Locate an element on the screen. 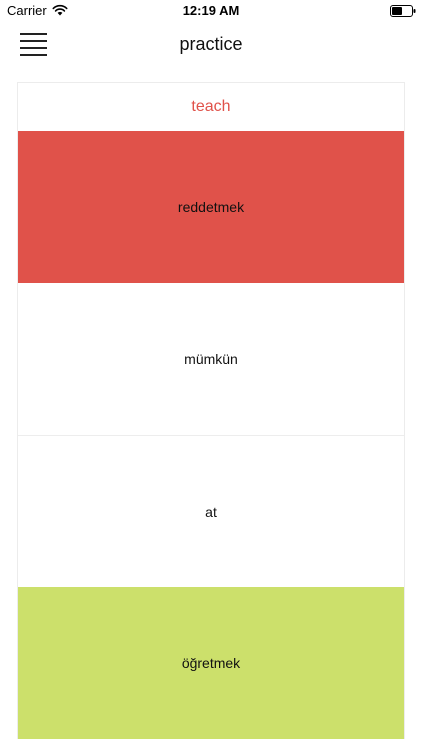 The width and height of the screenshot is (422, 750). status-bar: Carrier 12:19 AM is located at coordinates (211, 11).